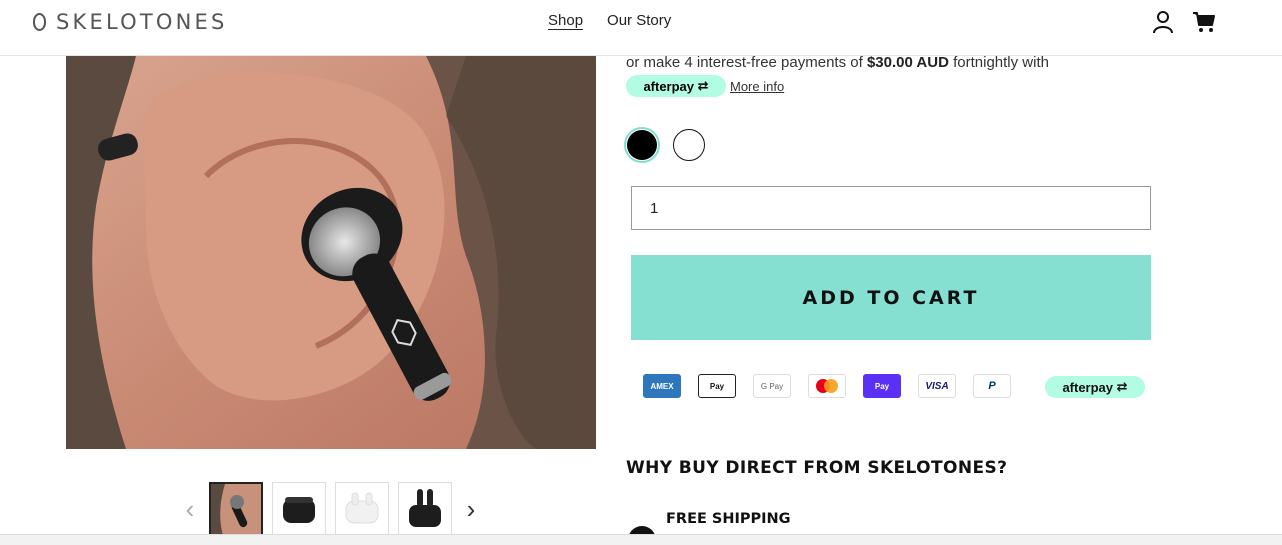 The width and height of the screenshot is (1282, 545). Describe the element at coordinates (565, 20) in the screenshot. I see `nav-shop: Shop` at that location.